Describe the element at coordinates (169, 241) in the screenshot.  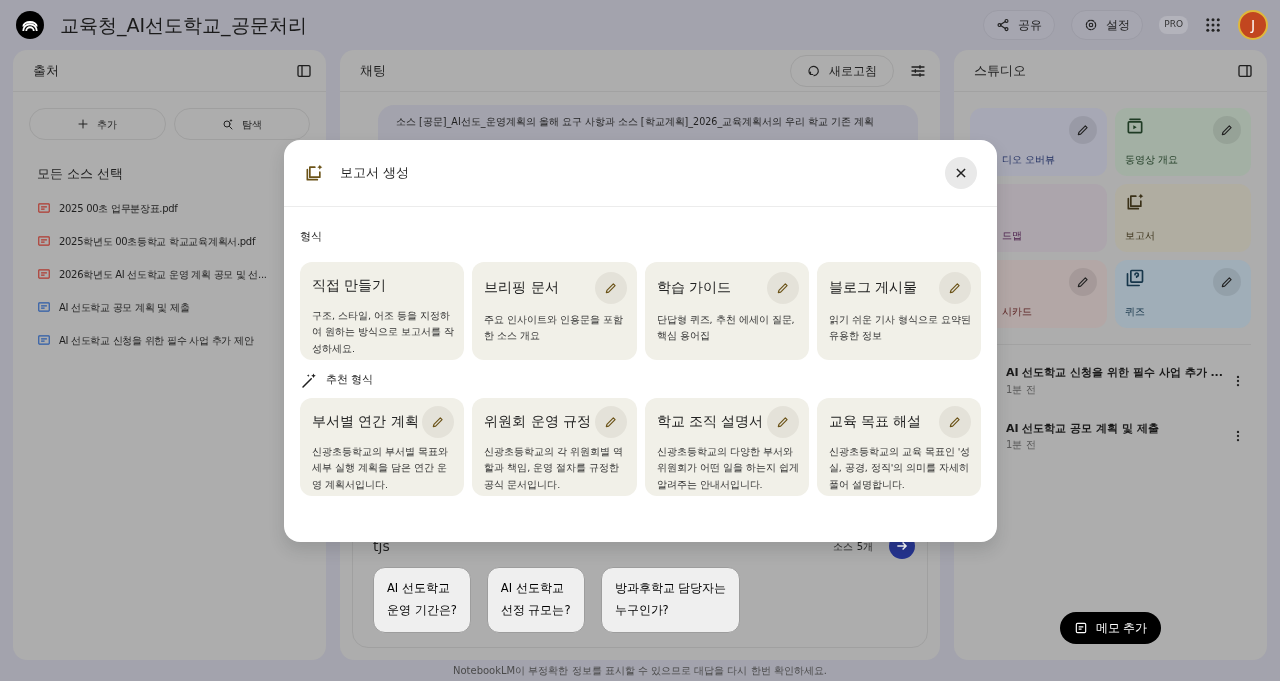
I see `source-item: 2025학년도 00초등학교 학교교육계획서.pdf` at that location.